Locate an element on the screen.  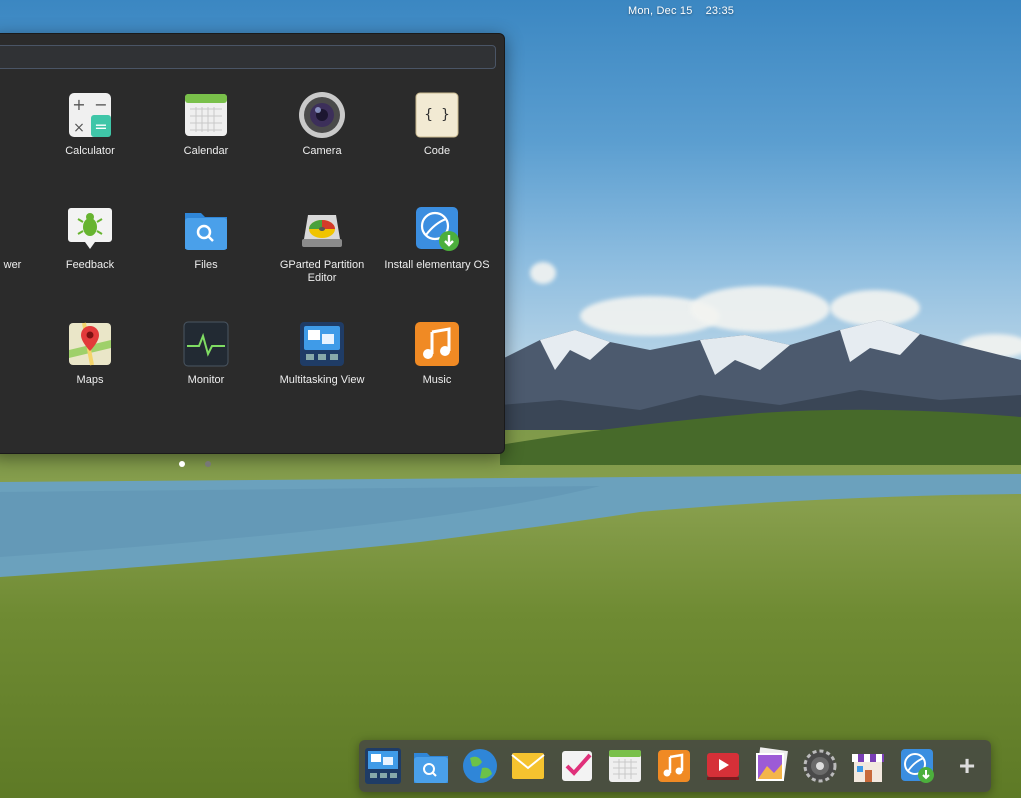
app-multitasking-view: Multitasking View is located at coordinates (322, 353).